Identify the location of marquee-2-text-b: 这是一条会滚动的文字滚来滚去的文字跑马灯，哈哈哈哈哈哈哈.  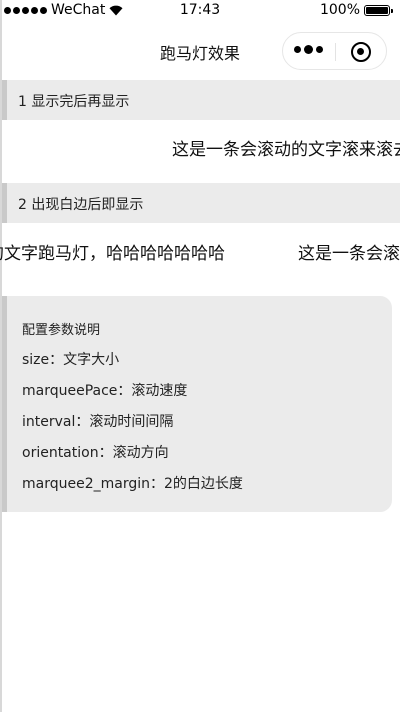
(349, 254).